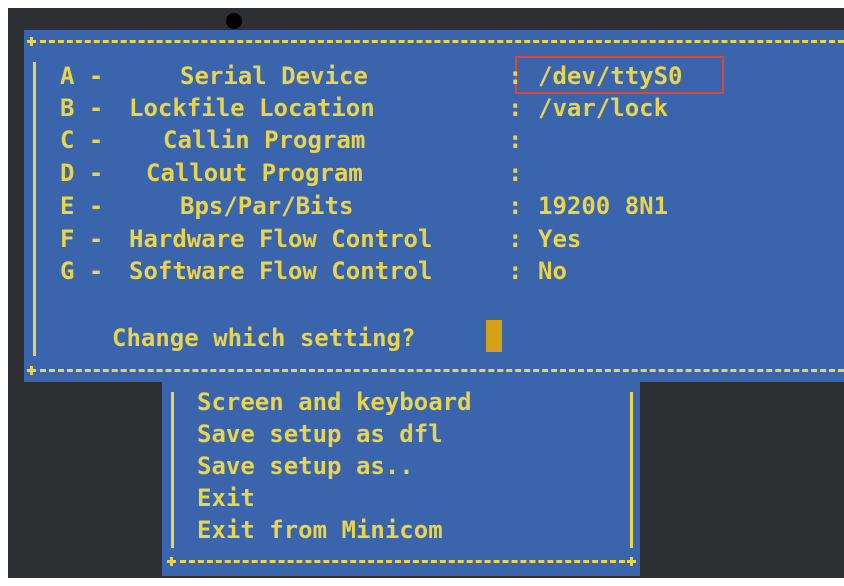 This screenshot has width=844, height=586. What do you see at coordinates (603, 206) in the screenshot?
I see `setting-value: 19200 8N1` at bounding box center [603, 206].